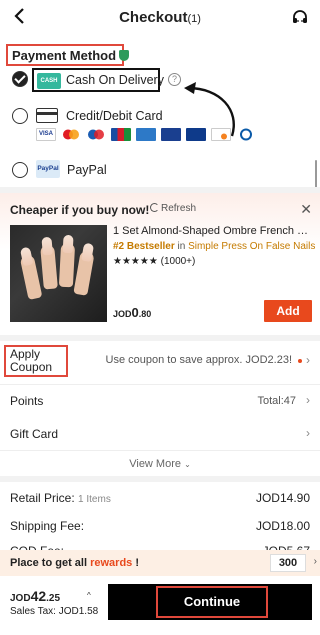 The height and width of the screenshot is (635, 320). Describe the element at coordinates (221, 134) in the screenshot. I see `discover-icon` at that location.